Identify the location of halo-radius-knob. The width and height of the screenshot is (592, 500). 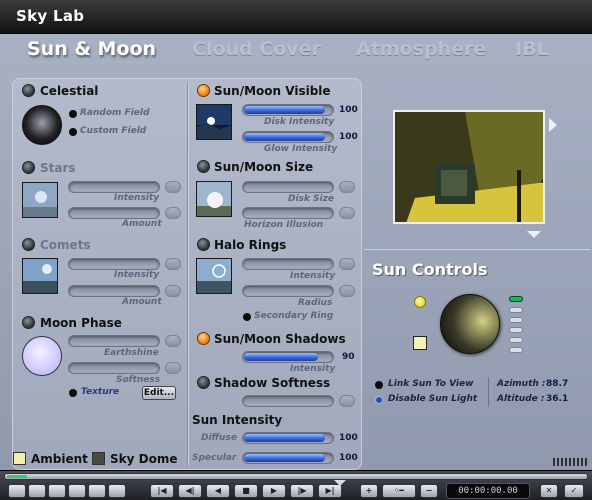
(347, 291).